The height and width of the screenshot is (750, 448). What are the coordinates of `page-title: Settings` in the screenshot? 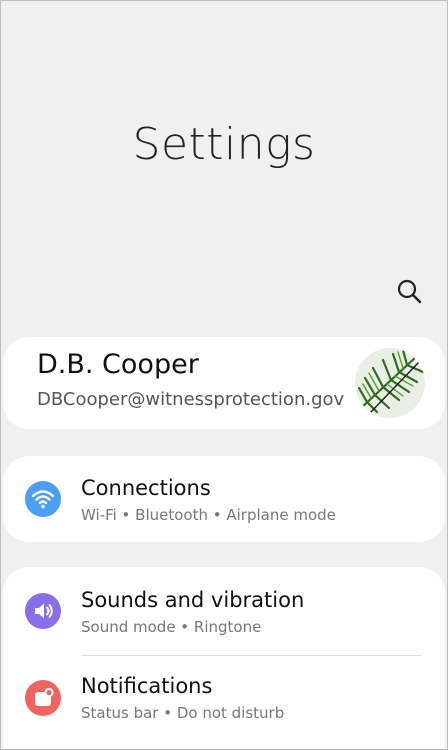 It's located at (224, 144).